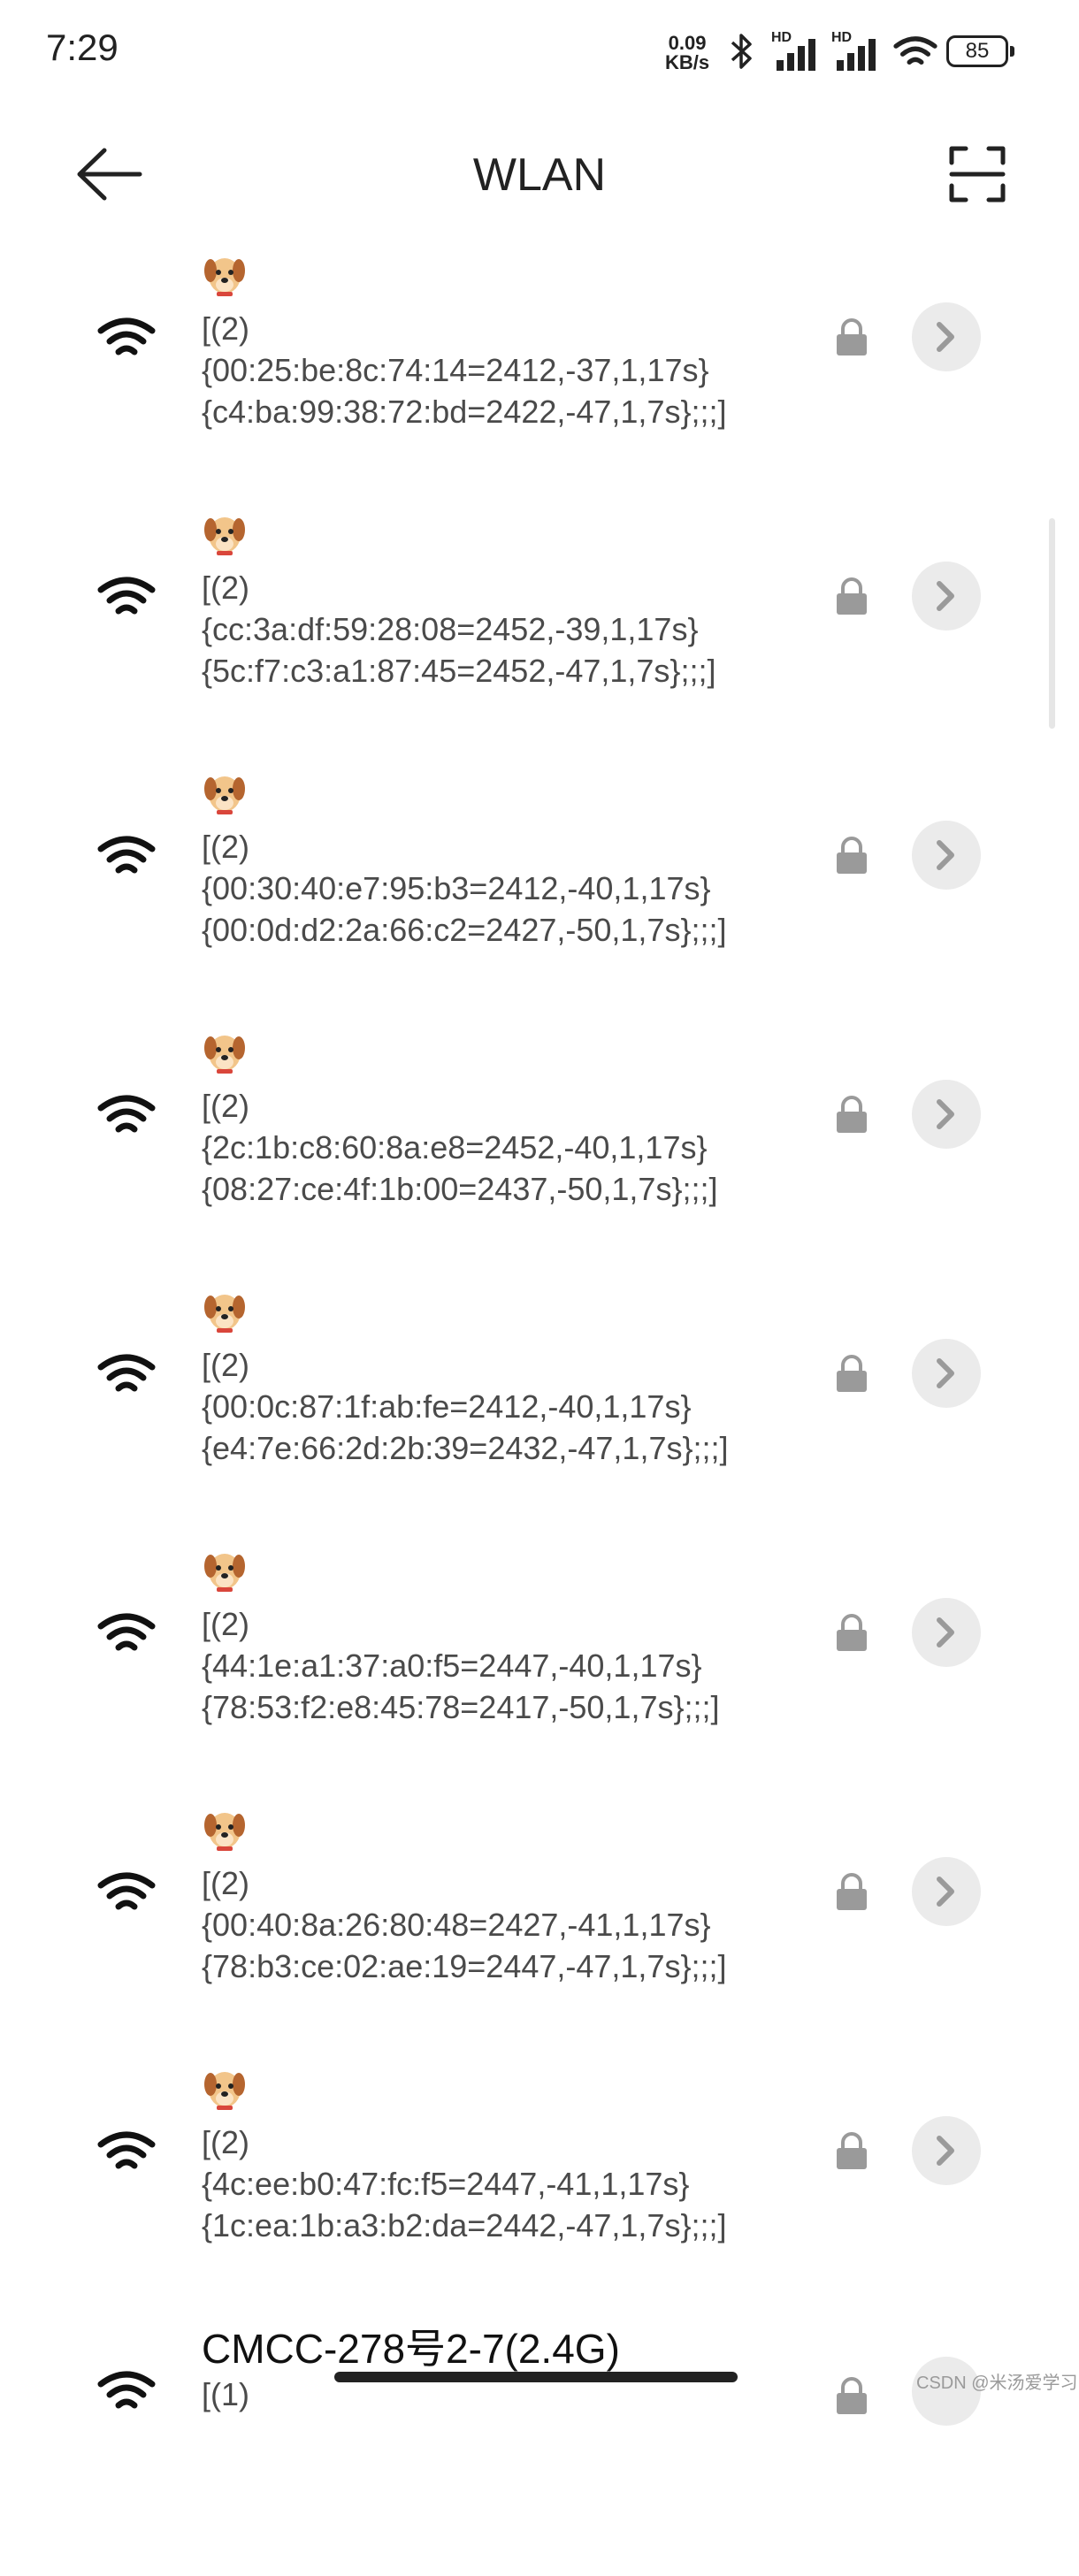 The width and height of the screenshot is (1079, 2576). I want to click on network-bssid-2: {e4:7e:66:2d:2b:39=2432,-47,1,7s};;;], so click(465, 1448).